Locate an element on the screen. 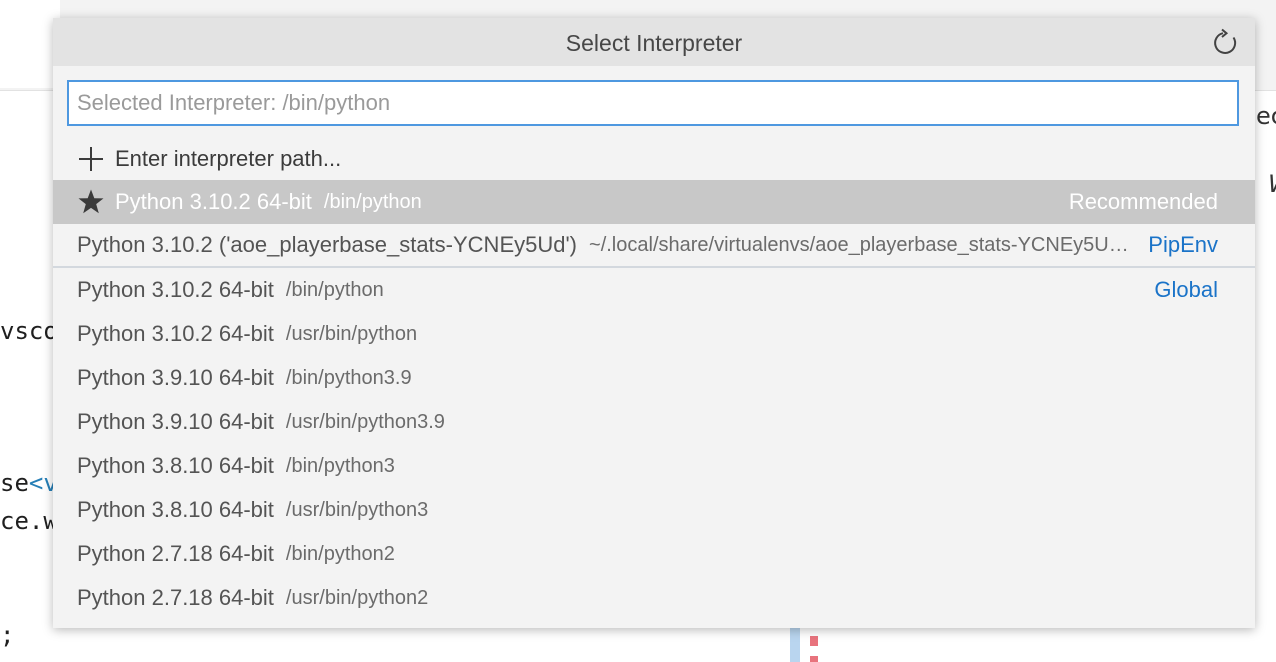 Image resolution: width=1276 pixels, height=662 pixels. code-line: ce.w is located at coordinates (29, 521).